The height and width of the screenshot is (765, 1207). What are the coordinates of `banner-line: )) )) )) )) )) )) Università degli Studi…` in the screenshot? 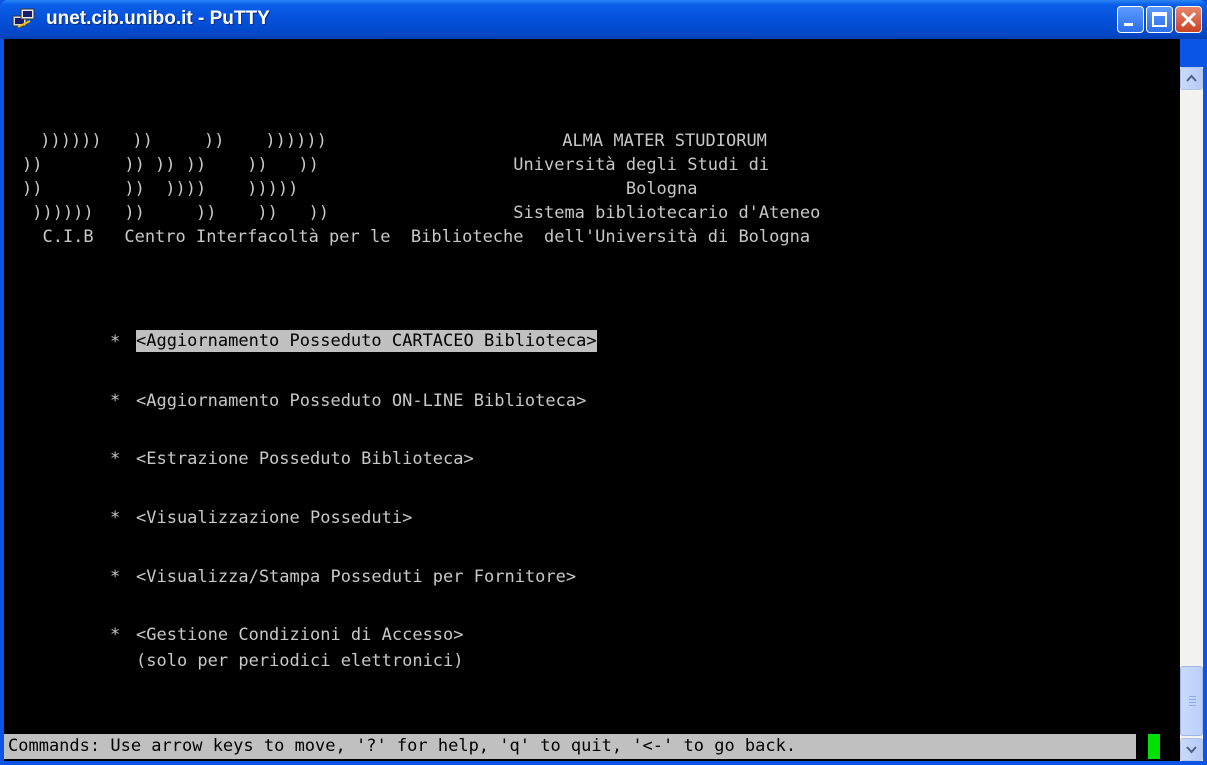 It's located at (396, 165).